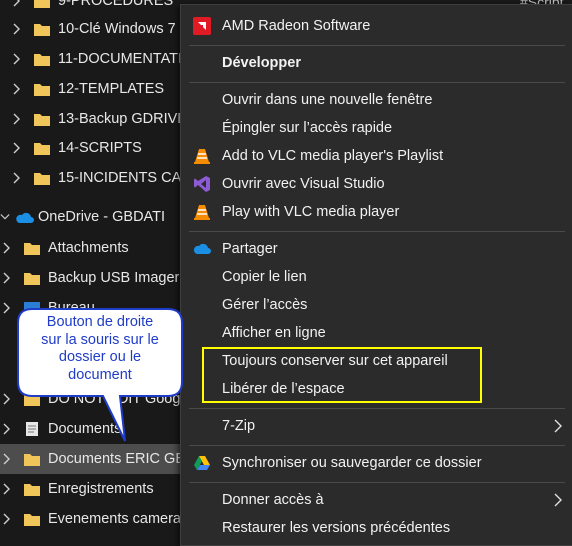 This screenshot has height=546, width=572. I want to click on menu-item-label: 7-Zip, so click(239, 426).